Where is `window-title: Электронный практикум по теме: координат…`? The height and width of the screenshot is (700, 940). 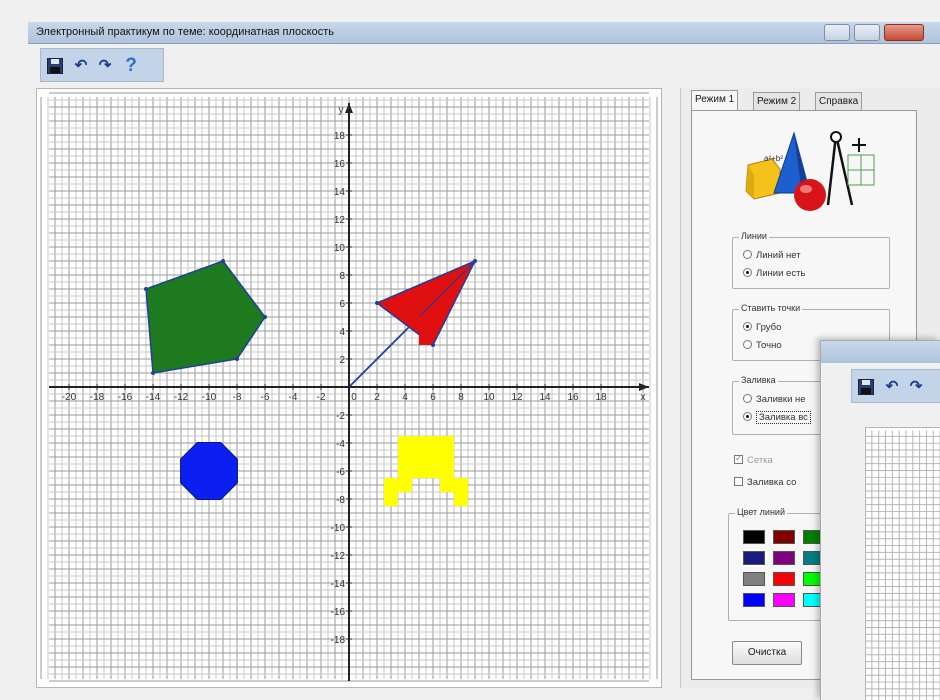 window-title: Электронный практикум по теме: координат… is located at coordinates (185, 32).